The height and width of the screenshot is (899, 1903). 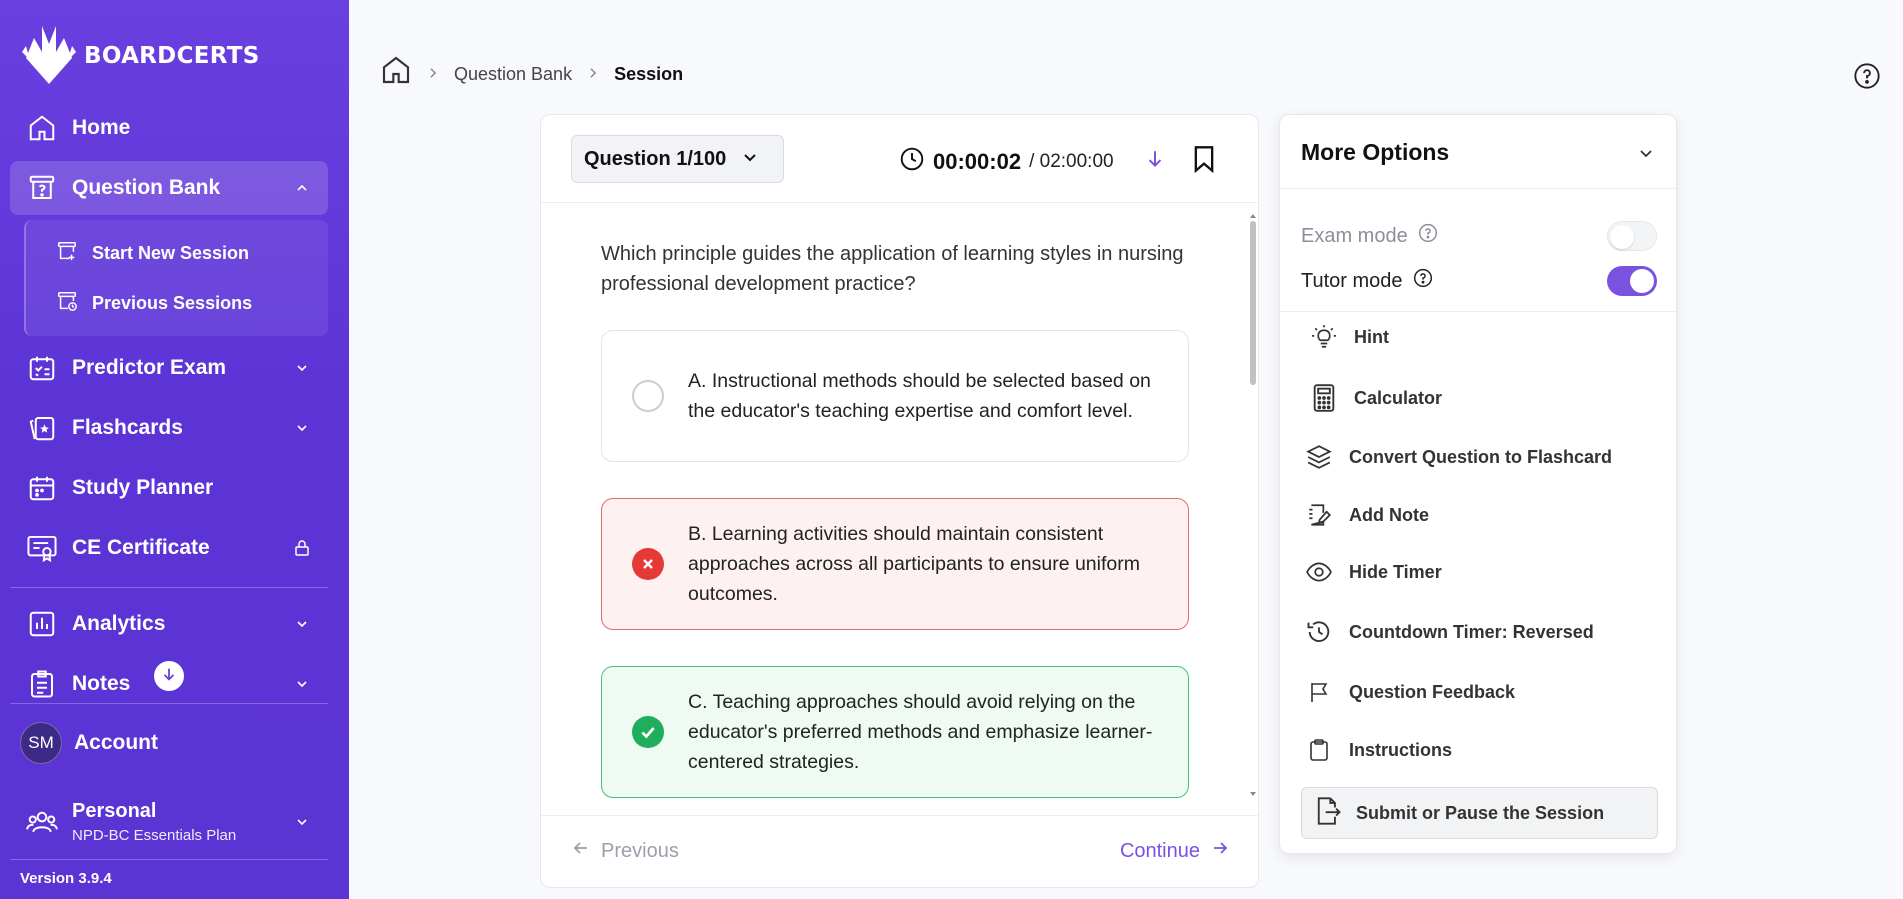 I want to click on layers-icon, so click(x=1319, y=457).